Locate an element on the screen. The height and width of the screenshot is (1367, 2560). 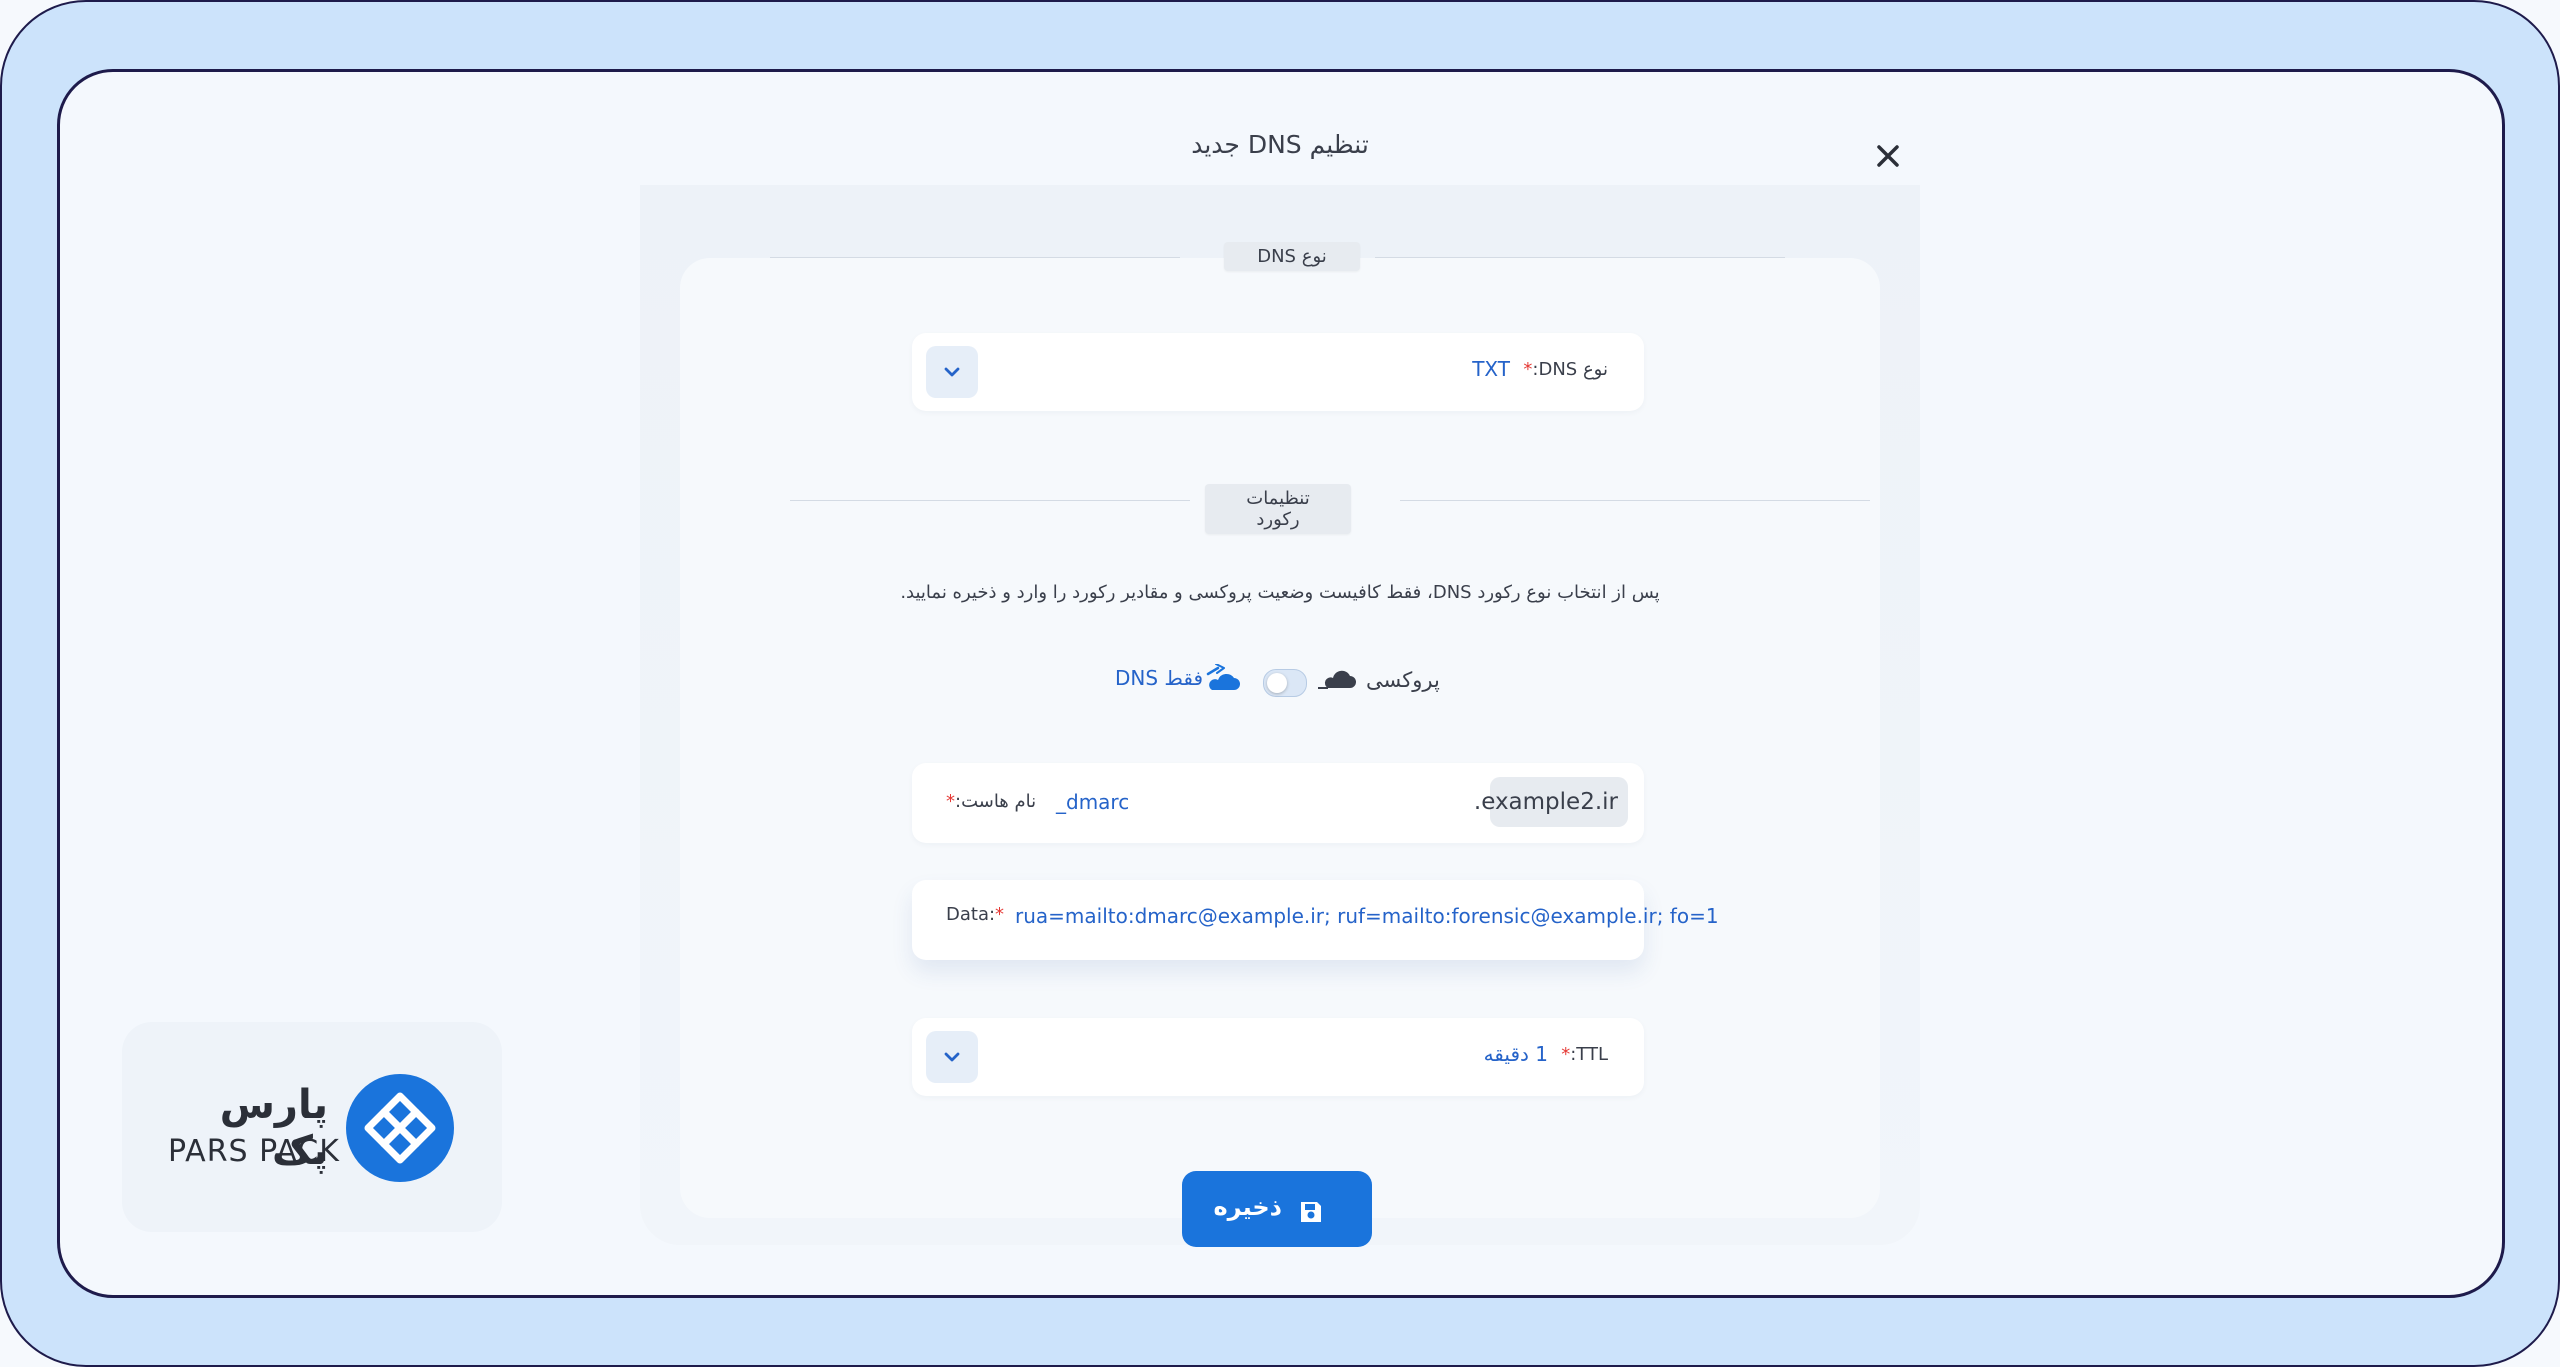
close-button is located at coordinates (1888, 156).